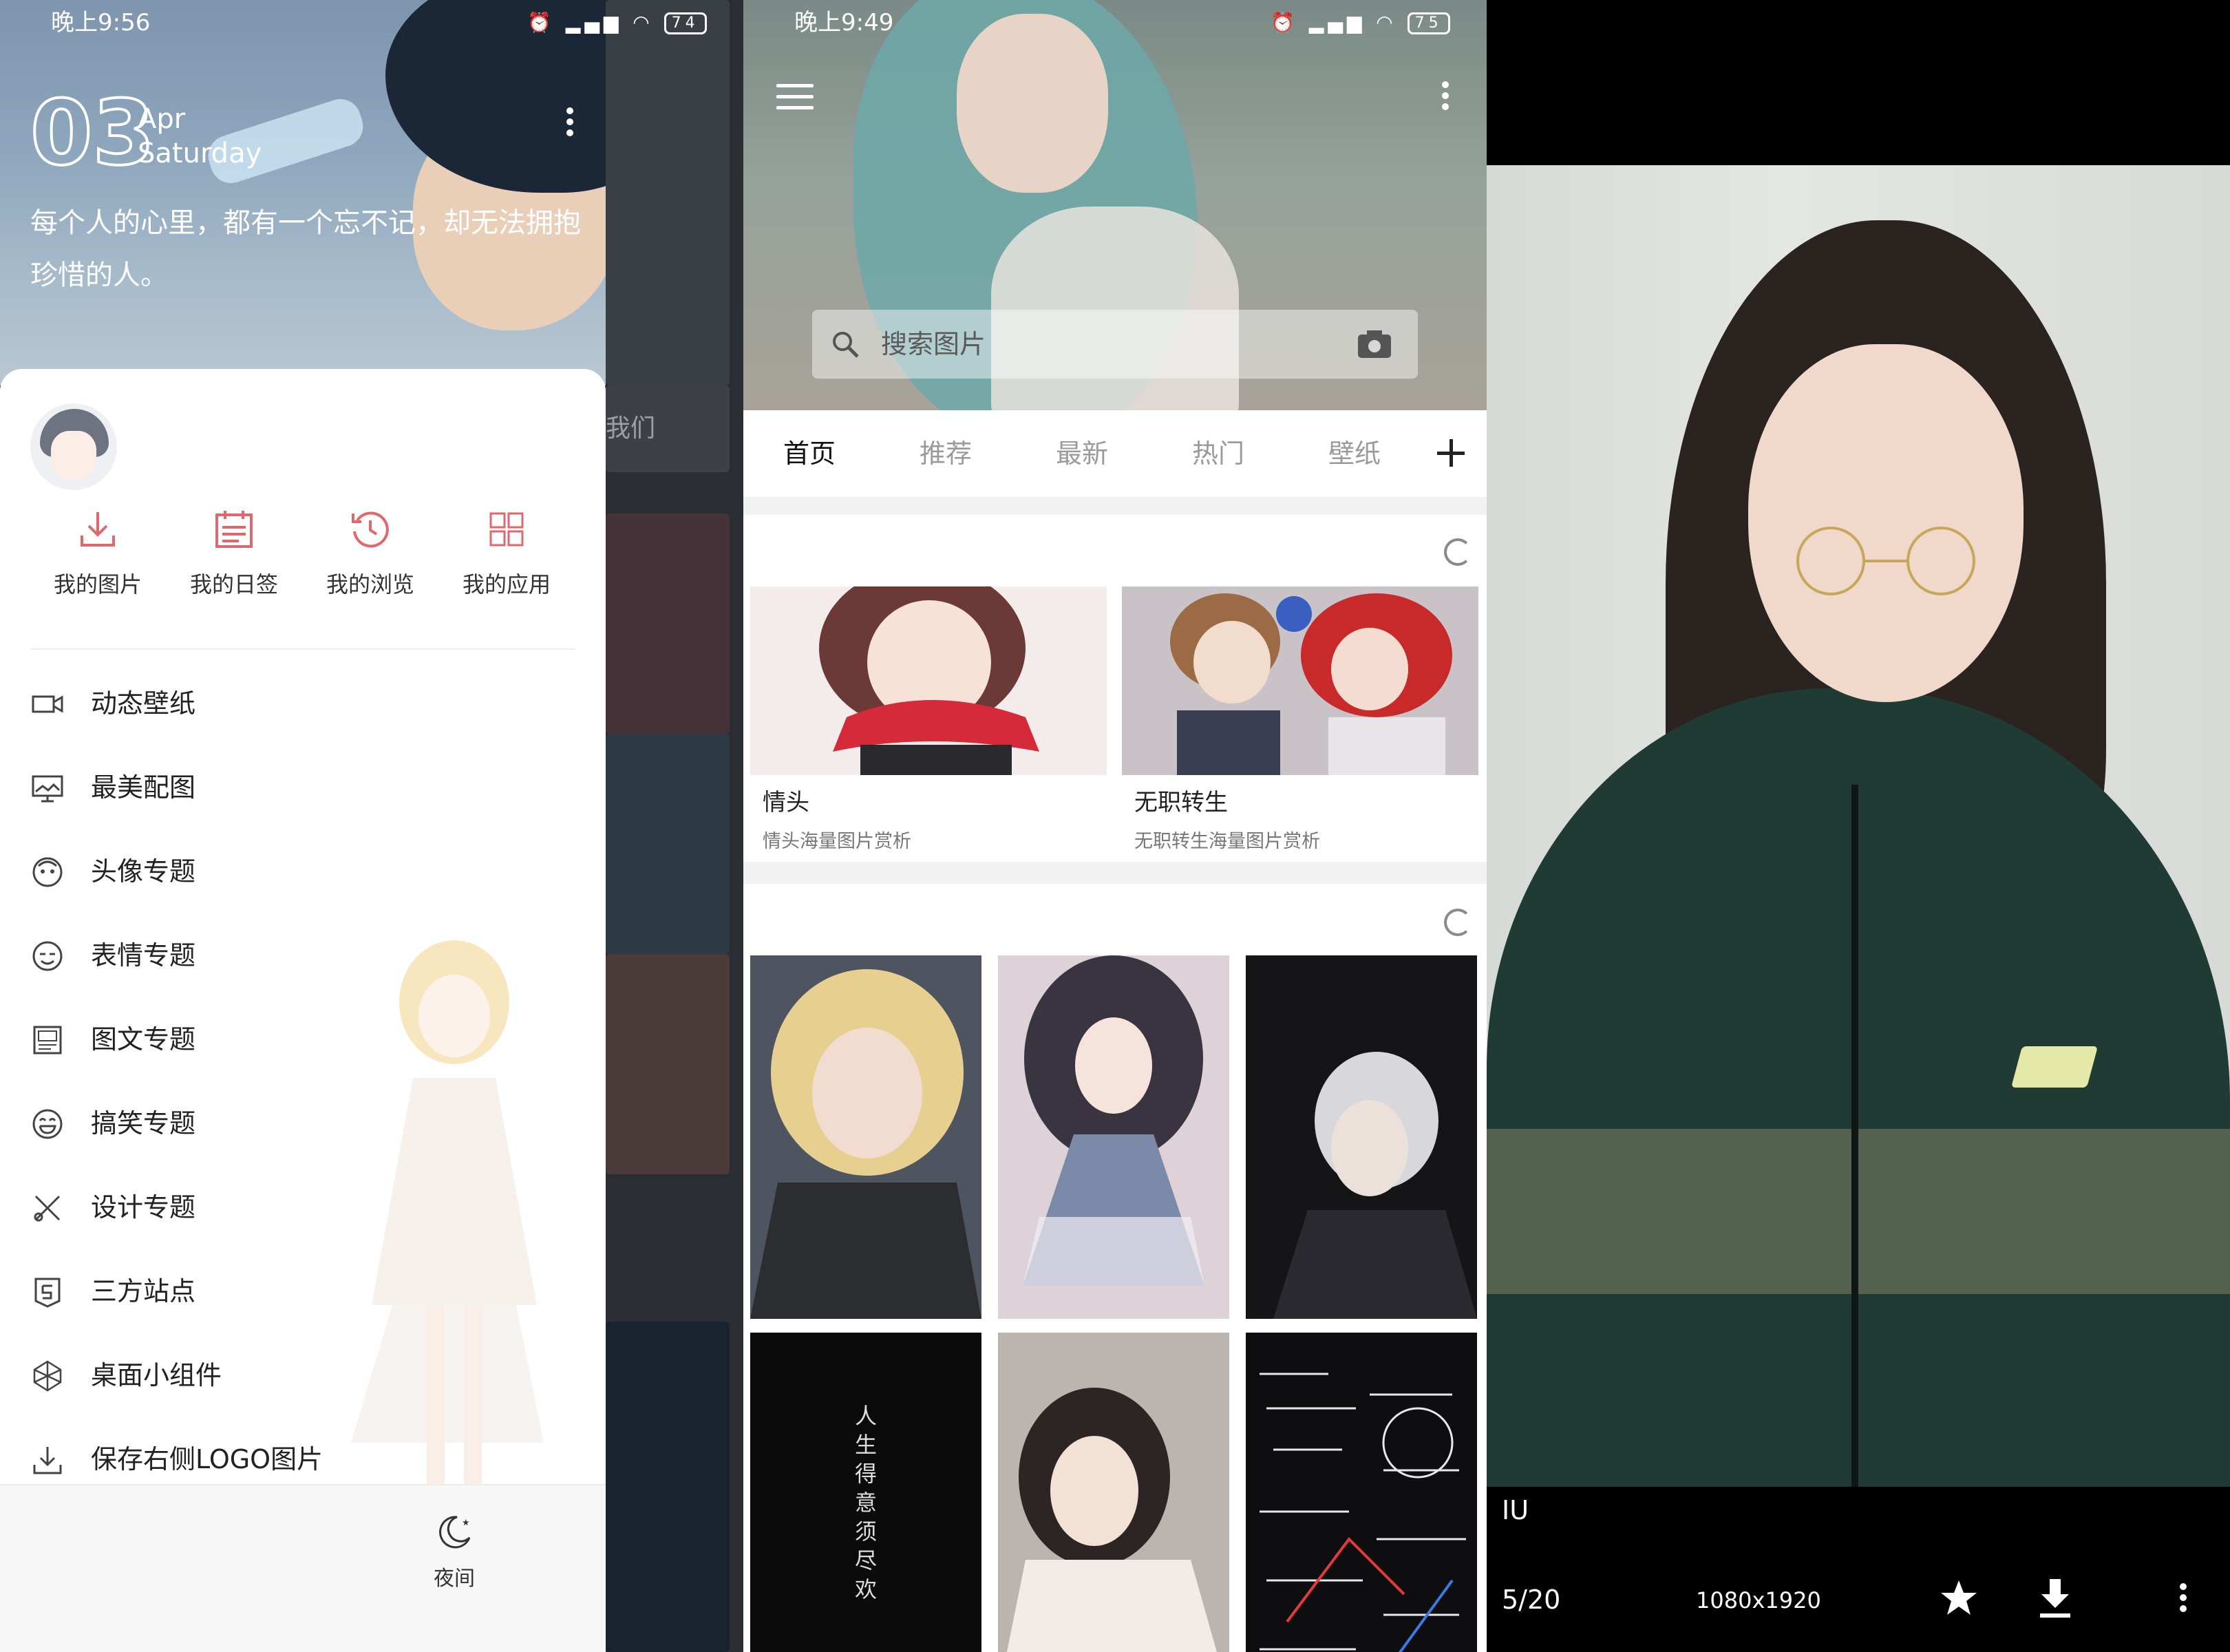 This screenshot has height=1652, width=2230. What do you see at coordinates (506, 553) in the screenshot?
I see `quick-action-my-apps: 我的应用` at bounding box center [506, 553].